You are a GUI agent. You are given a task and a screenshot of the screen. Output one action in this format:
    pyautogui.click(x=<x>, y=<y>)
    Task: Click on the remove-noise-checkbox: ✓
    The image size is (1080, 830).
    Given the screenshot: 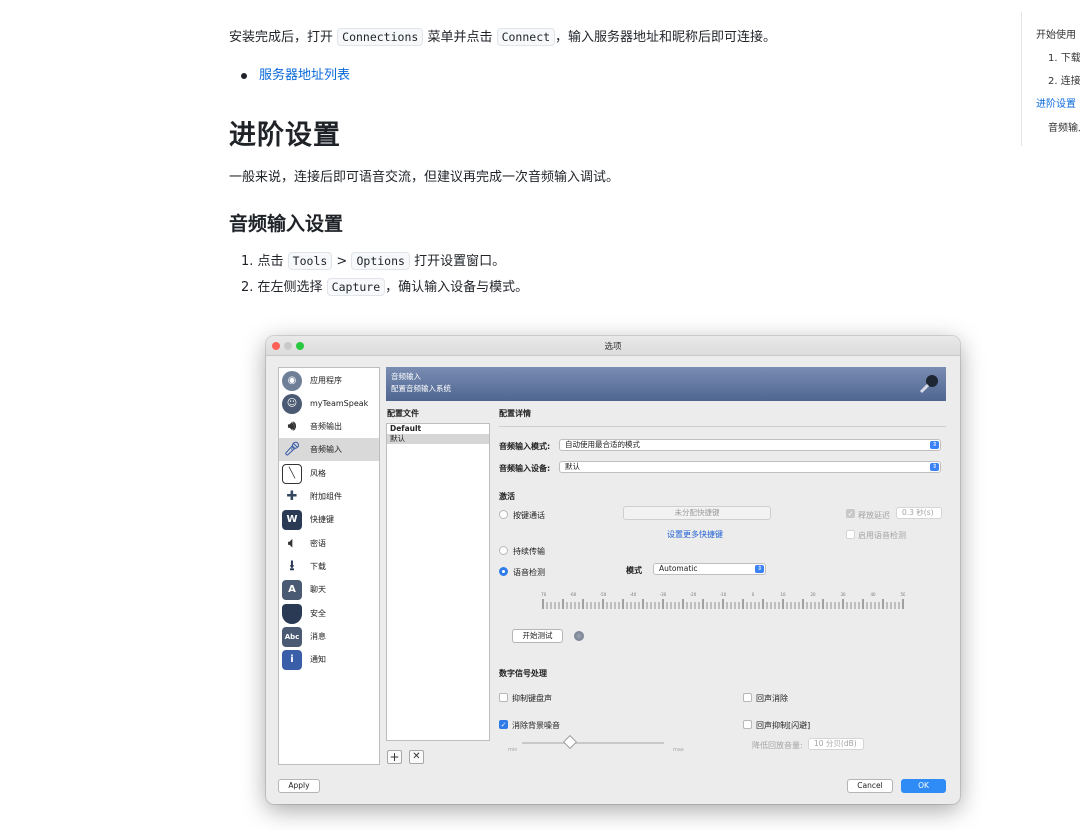 What is the action you would take?
    pyautogui.click(x=503, y=724)
    